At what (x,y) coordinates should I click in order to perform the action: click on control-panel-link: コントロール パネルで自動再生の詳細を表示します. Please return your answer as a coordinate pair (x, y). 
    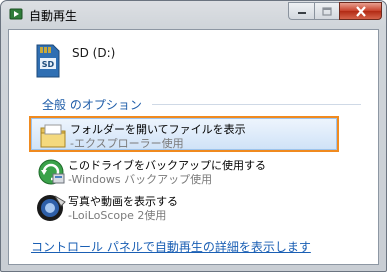
    Looking at the image, I should click on (171, 246).